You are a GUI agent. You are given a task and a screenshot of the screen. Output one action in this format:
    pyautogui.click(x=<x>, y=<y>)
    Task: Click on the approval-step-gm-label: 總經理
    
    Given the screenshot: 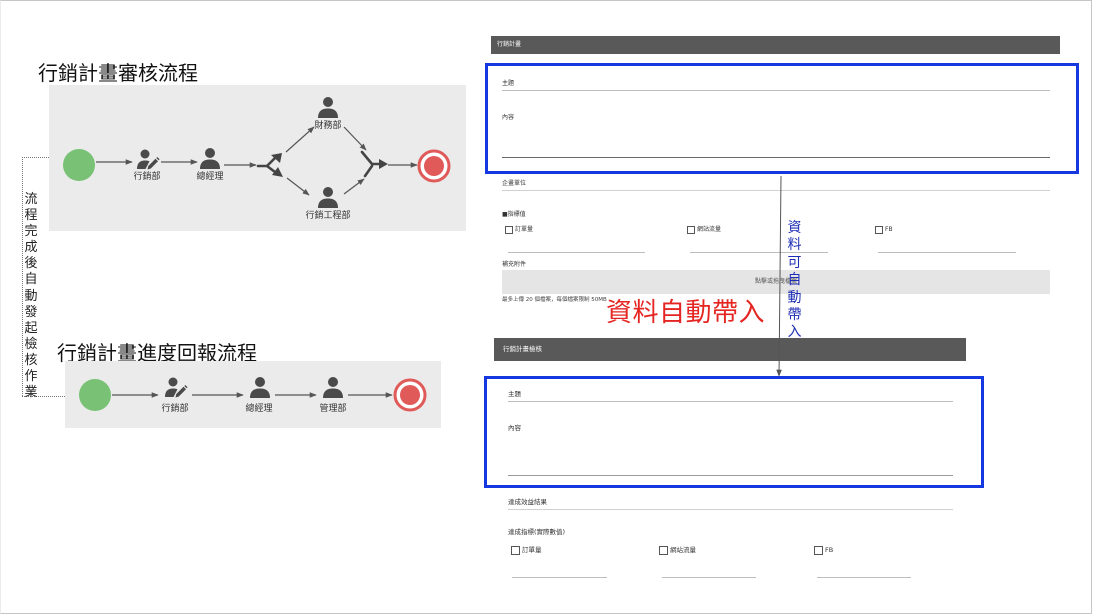 What is the action you would take?
    pyautogui.click(x=210, y=177)
    